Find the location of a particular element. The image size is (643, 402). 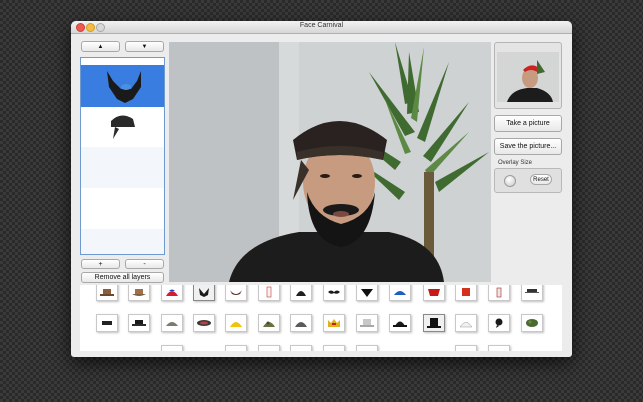

cap-white-icon is located at coordinates (466, 325).